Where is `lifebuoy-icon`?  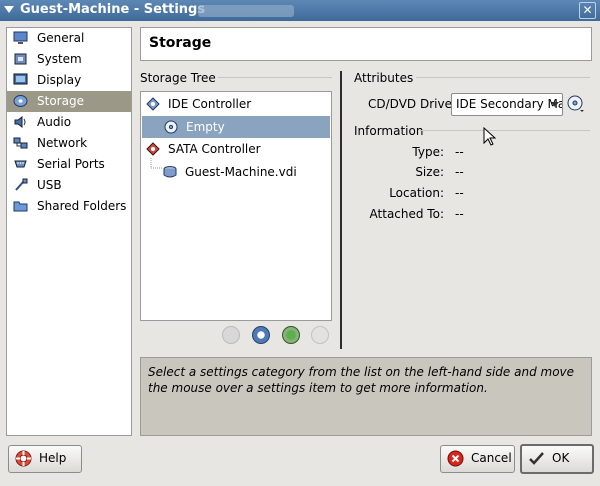 lifebuoy-icon is located at coordinates (23, 458).